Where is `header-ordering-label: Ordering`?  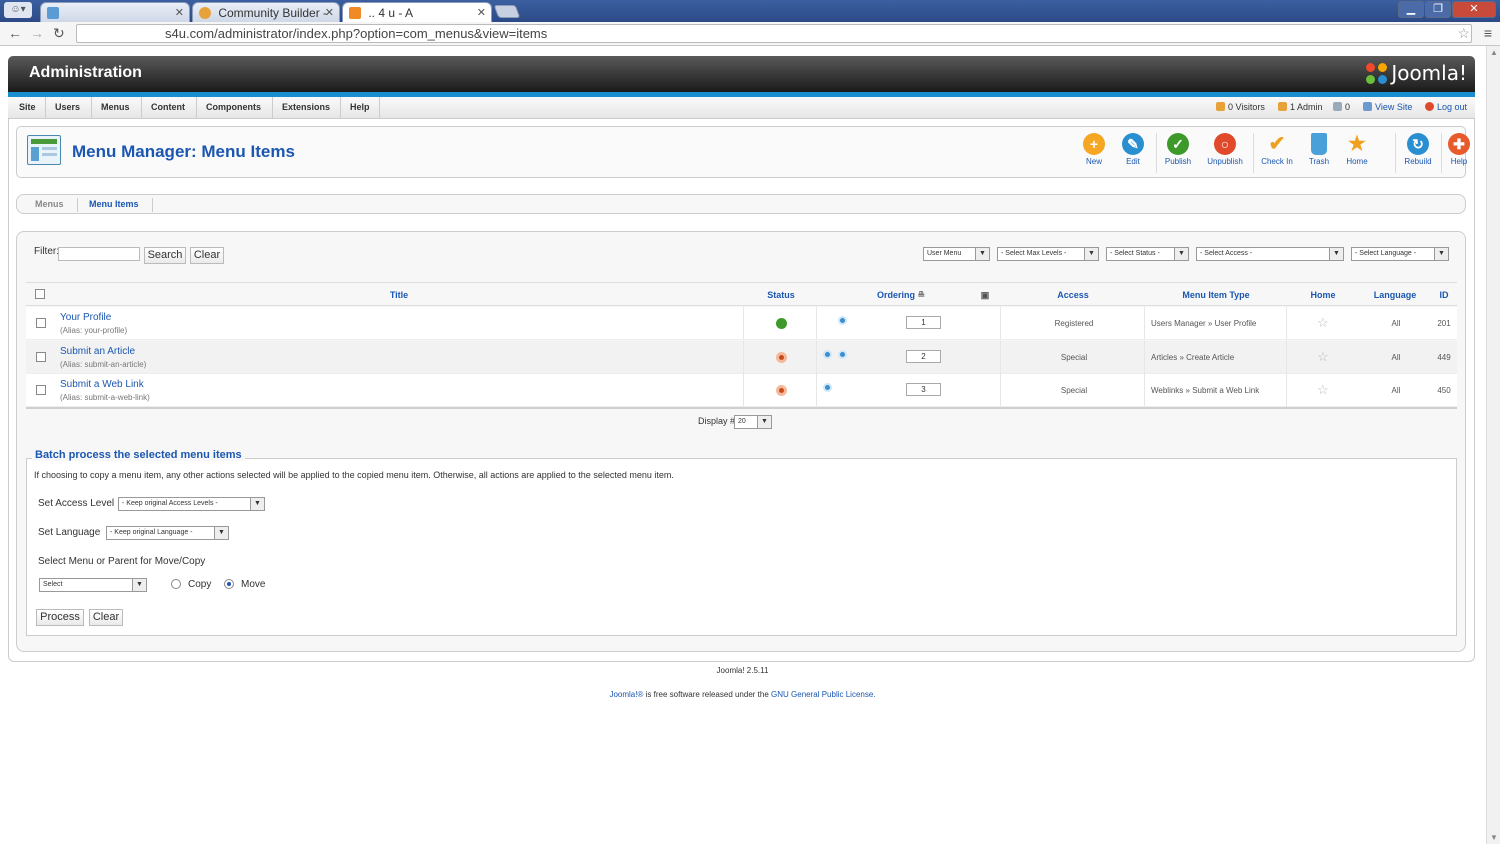 header-ordering-label: Ordering is located at coordinates (895, 295).